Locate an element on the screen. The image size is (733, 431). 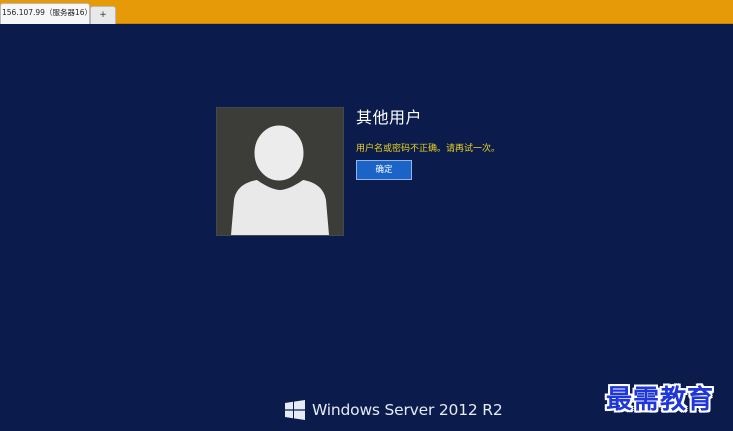
plus-icon: + is located at coordinates (103, 15).